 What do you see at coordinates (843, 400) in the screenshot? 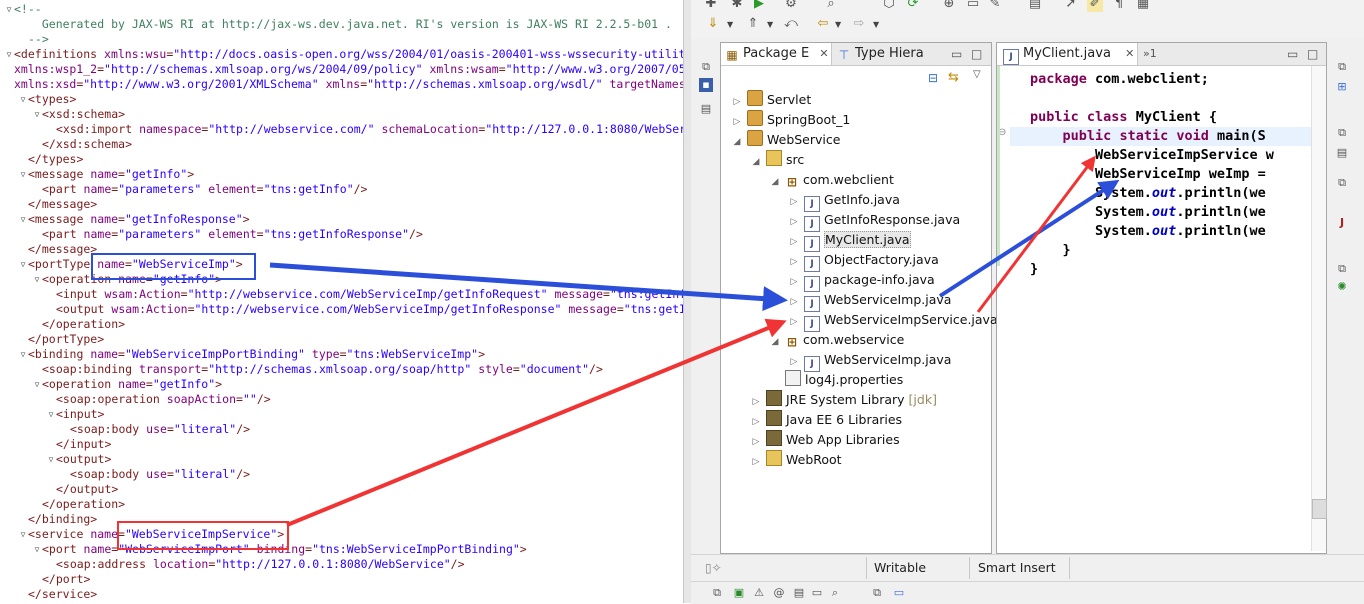
I see `tree-item: ▷ JRE System Library [jdk]` at bounding box center [843, 400].